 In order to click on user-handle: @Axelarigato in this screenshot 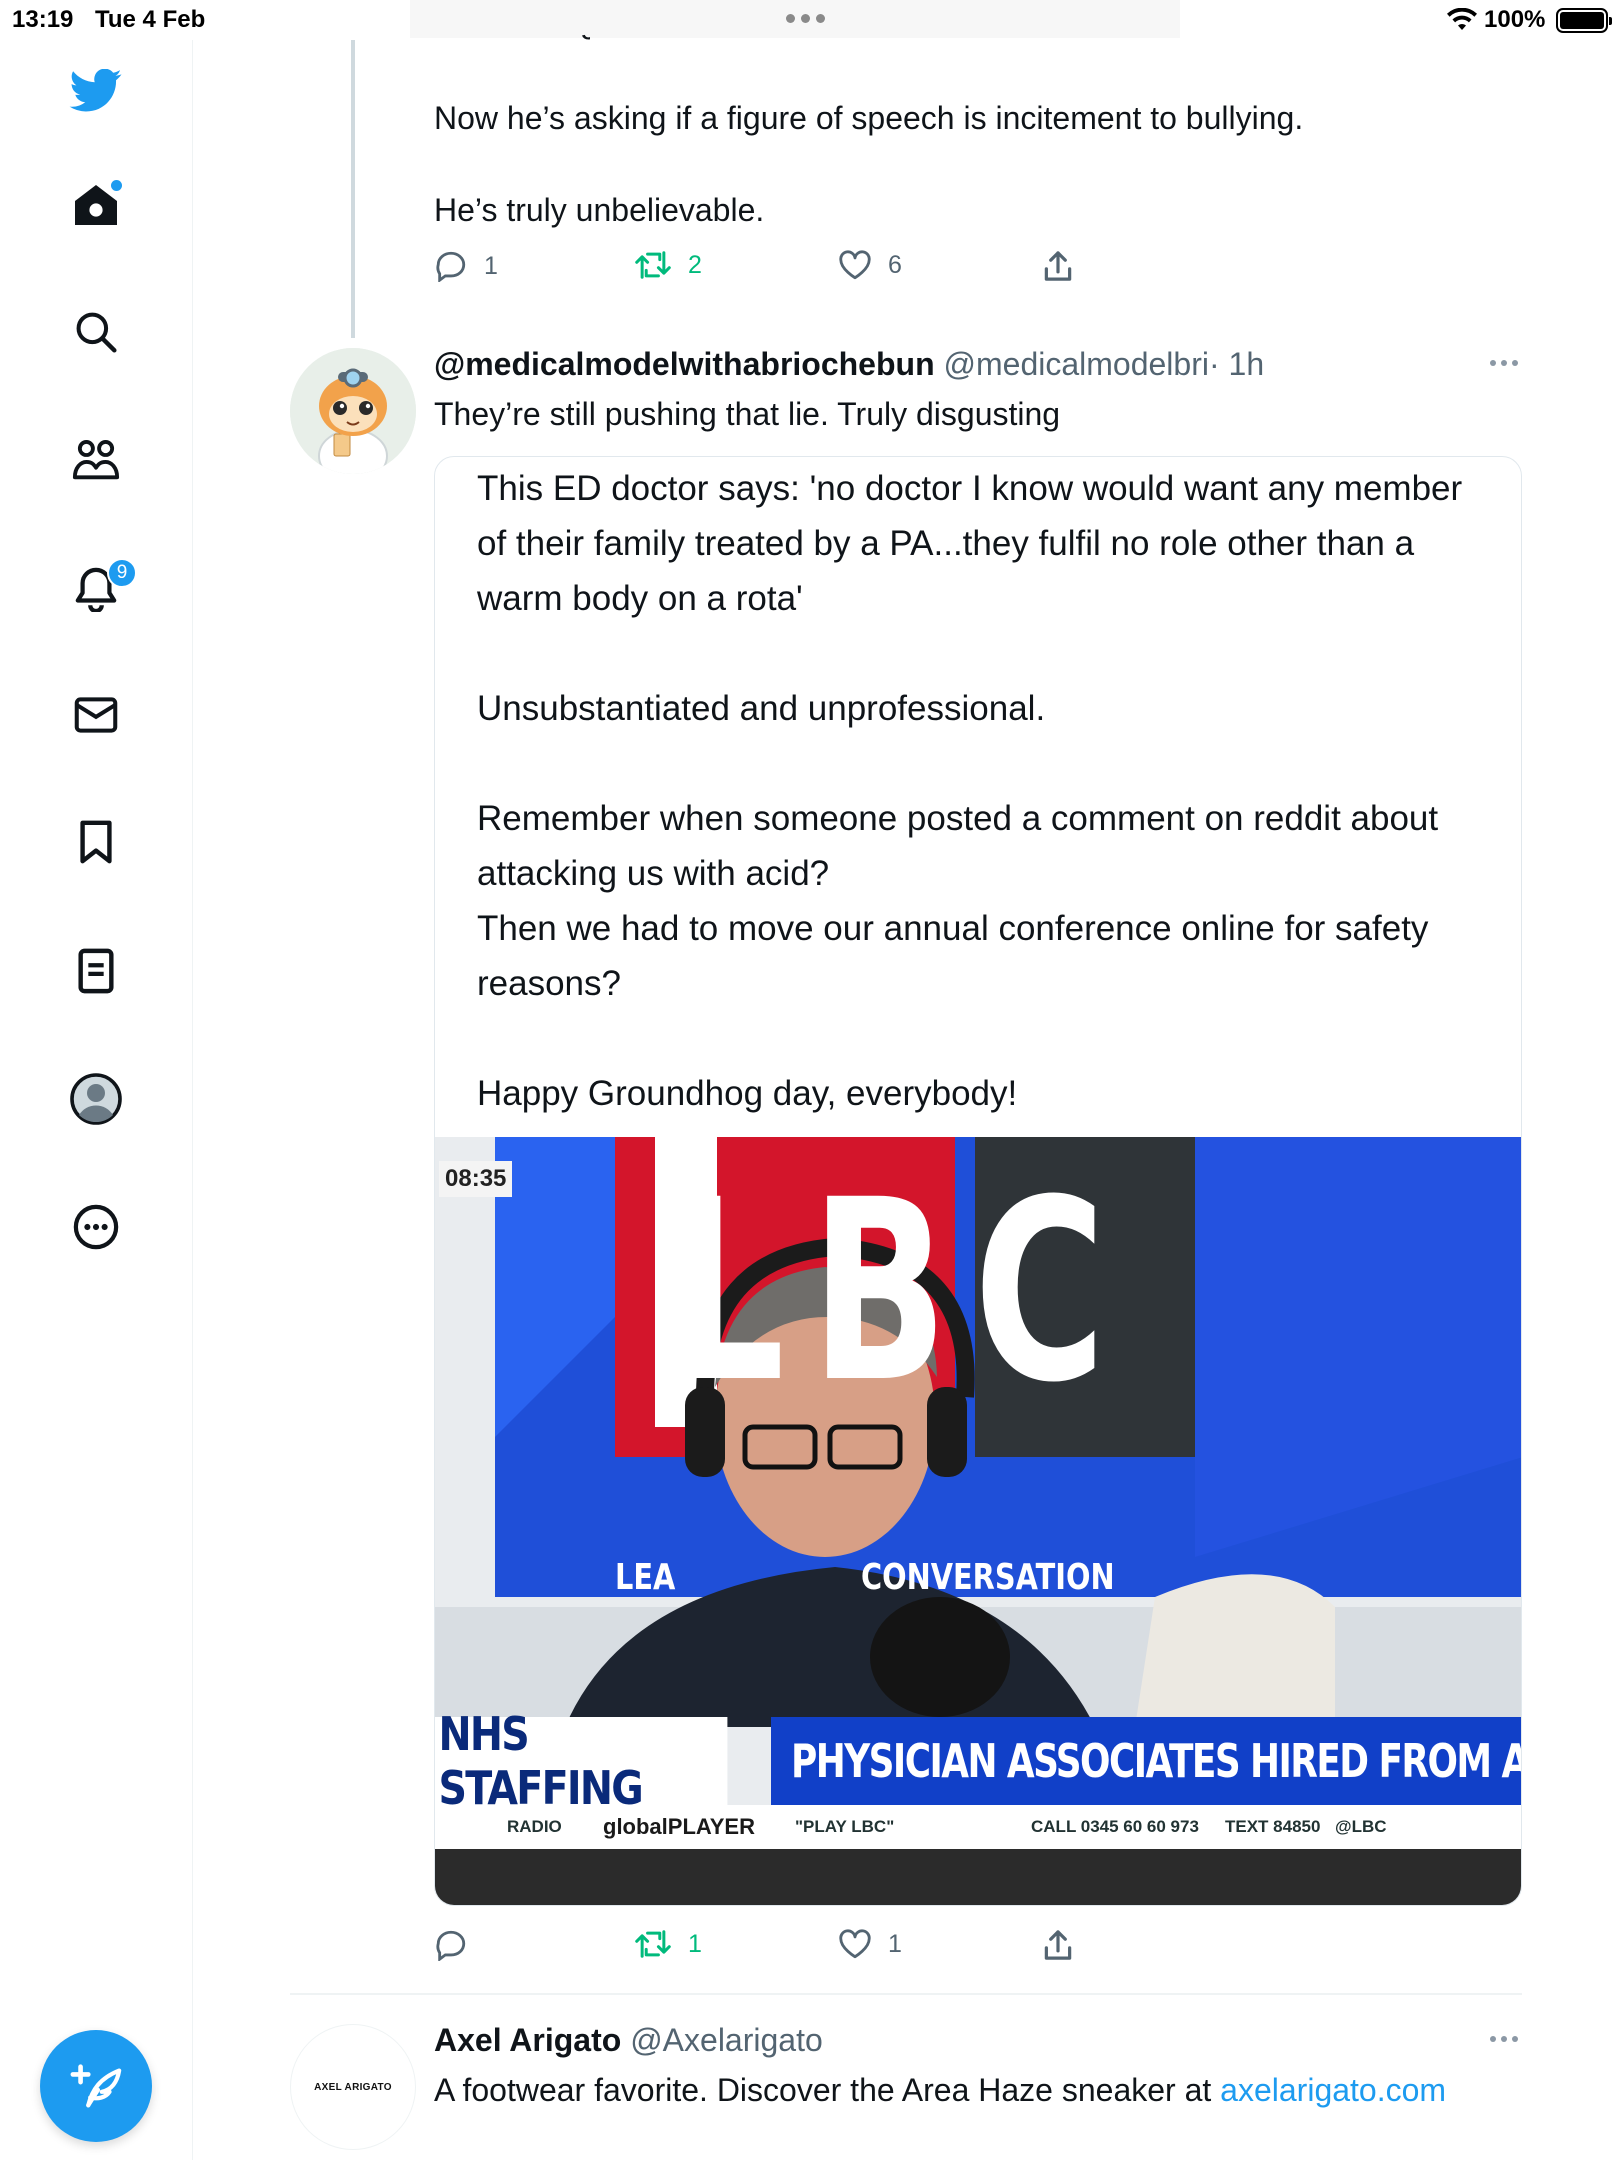, I will do `click(726, 2040)`.